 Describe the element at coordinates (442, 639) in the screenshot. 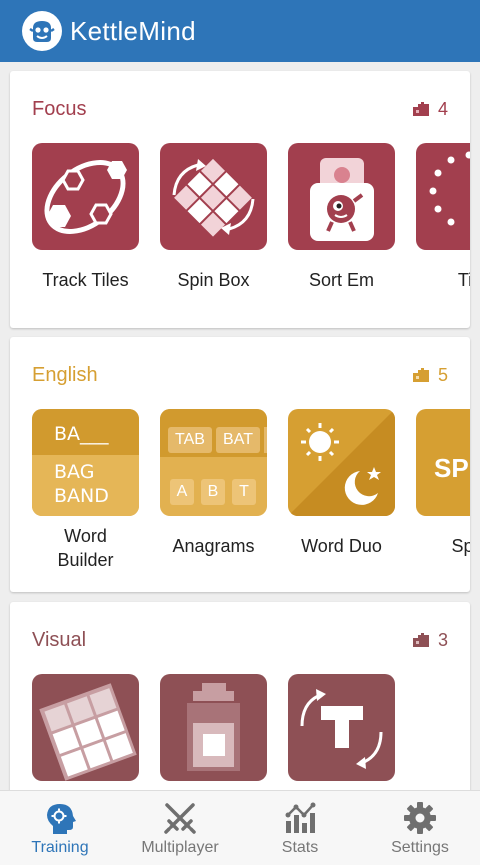

I see `game-count: 3` at that location.